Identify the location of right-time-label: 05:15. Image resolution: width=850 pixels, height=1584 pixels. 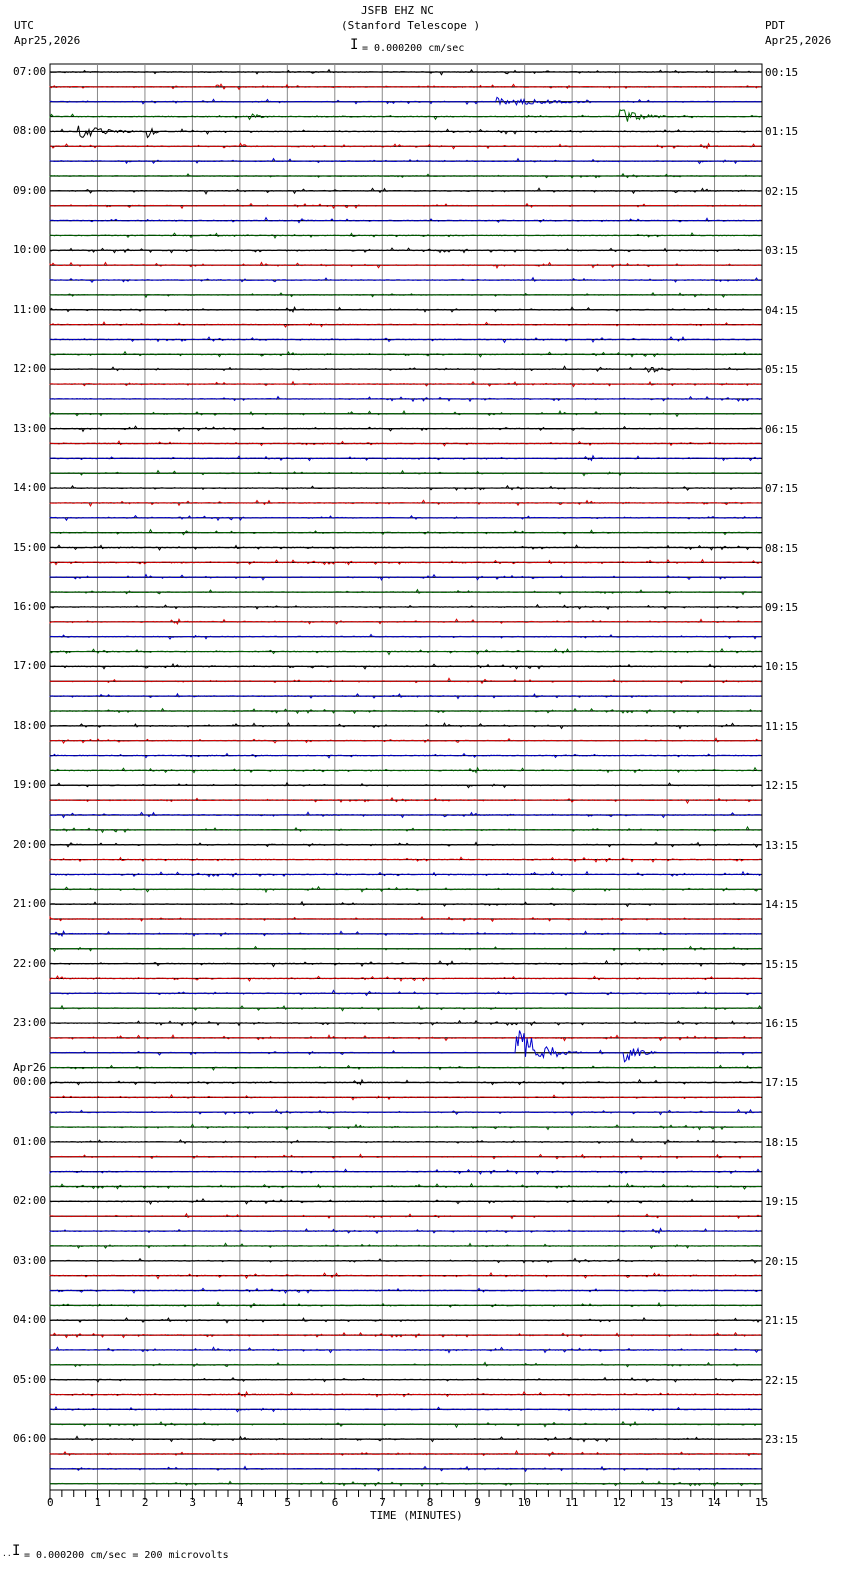
(782, 370).